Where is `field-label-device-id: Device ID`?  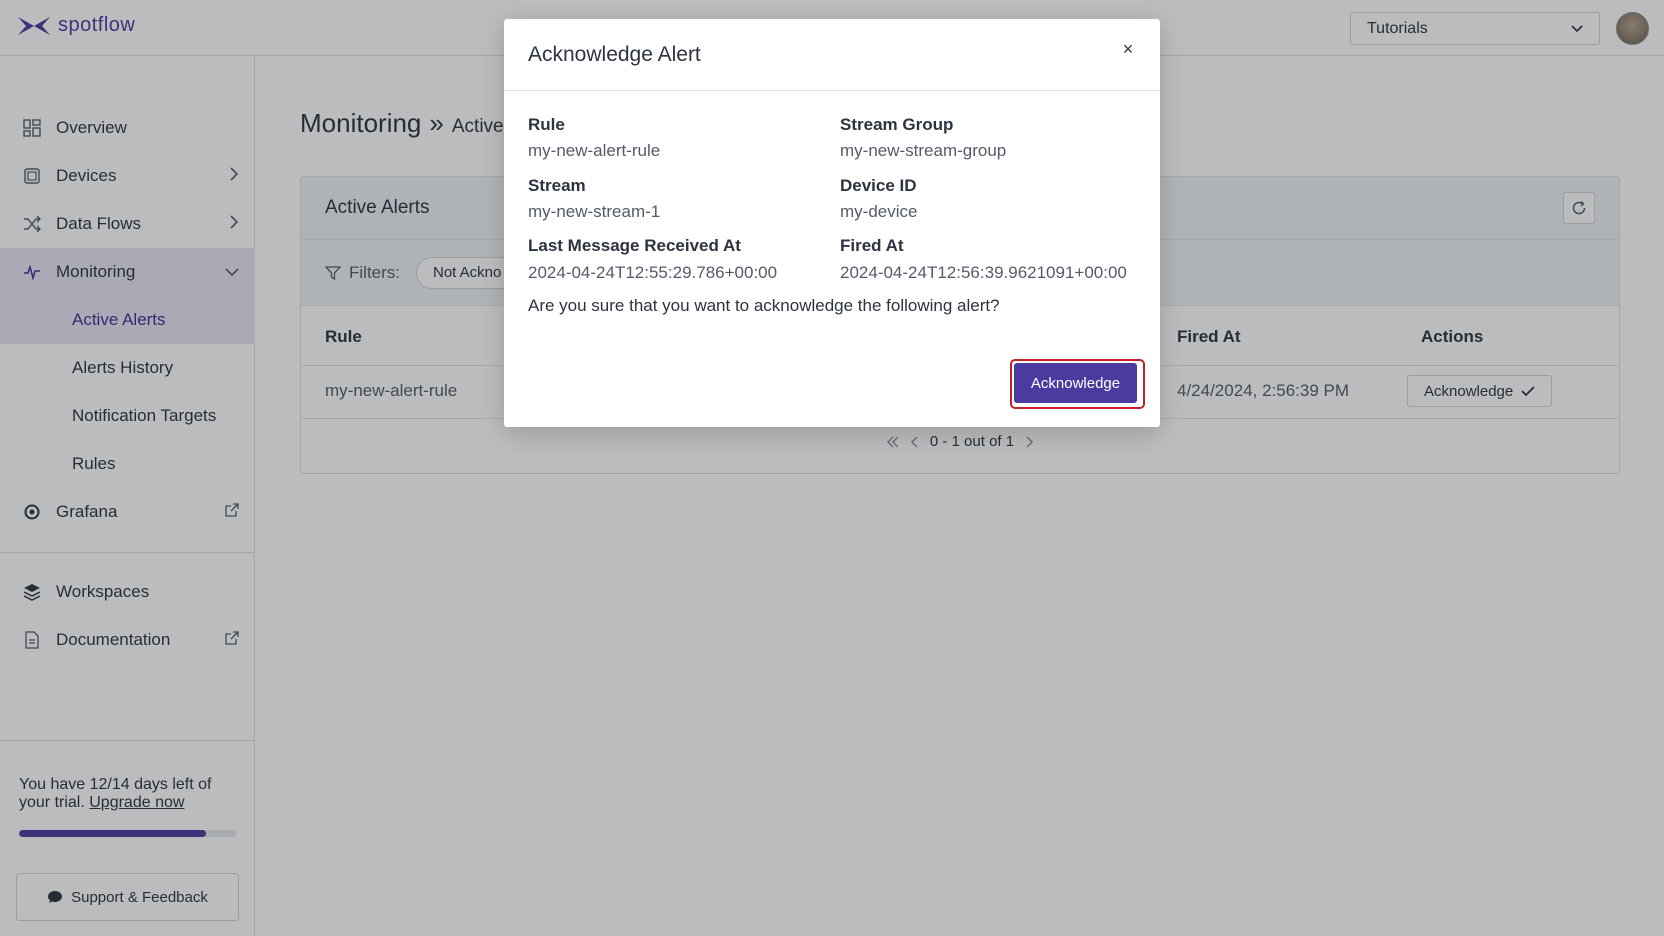
field-label-device-id: Device ID is located at coordinates (878, 185).